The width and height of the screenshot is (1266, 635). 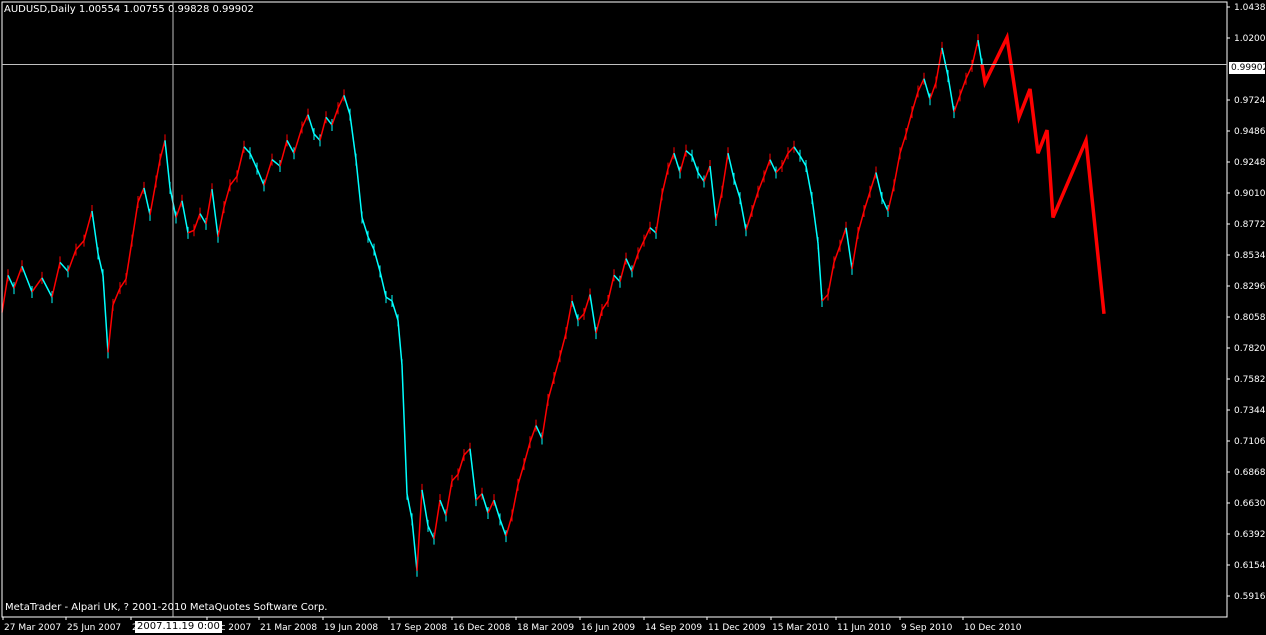 What do you see at coordinates (288, 628) in the screenshot?
I see `x-tick-label: 21 Mar 2008` at bounding box center [288, 628].